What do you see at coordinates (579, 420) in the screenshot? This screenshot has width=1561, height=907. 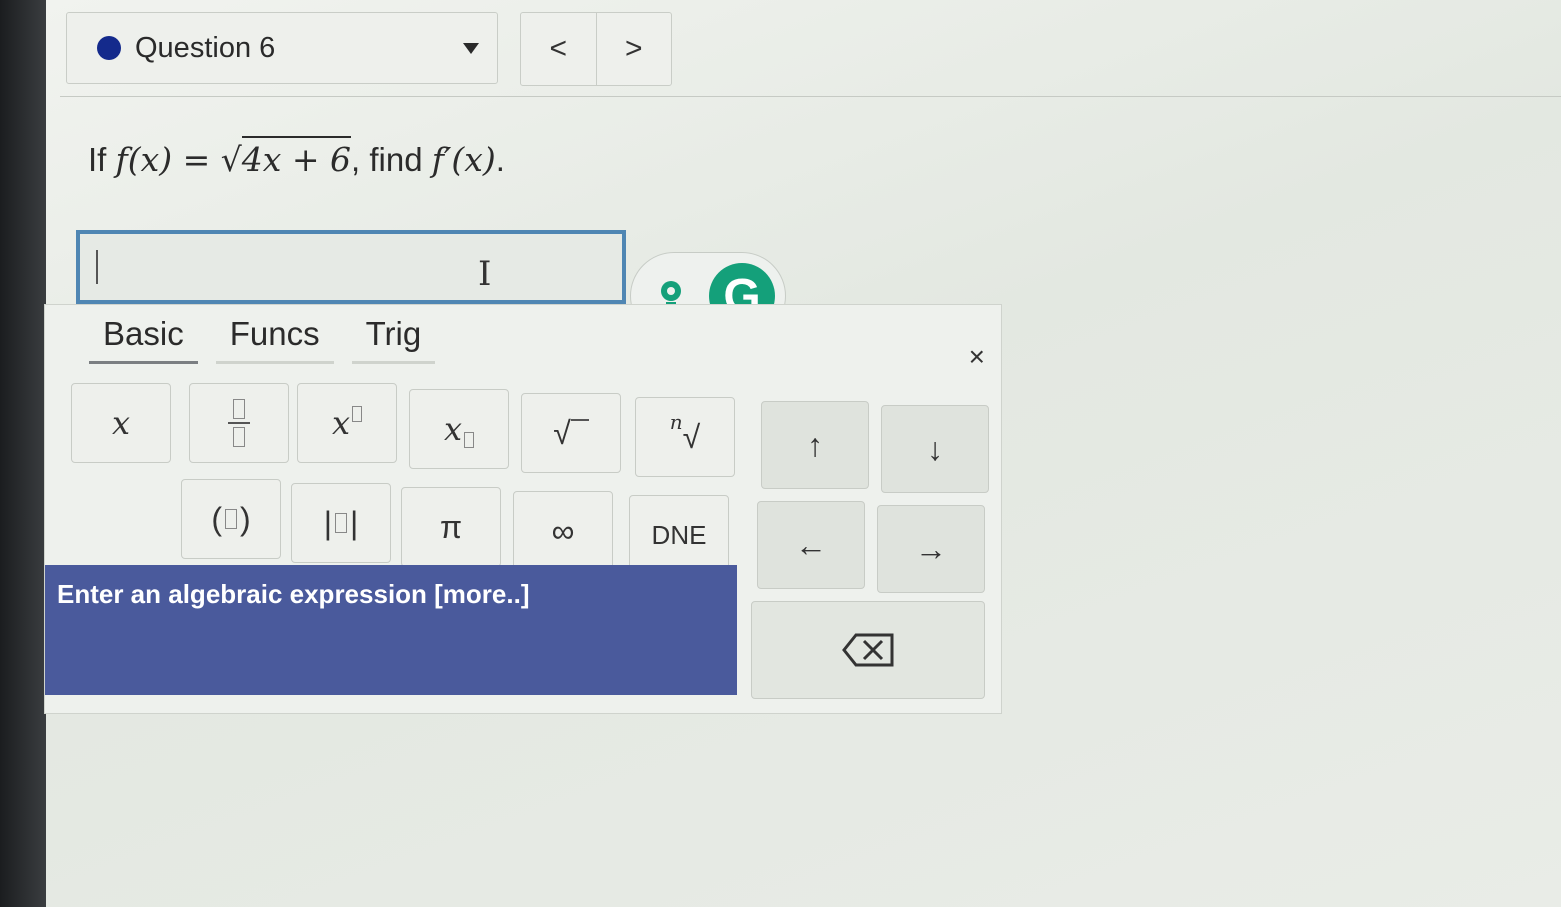 I see `sqrt-bar` at bounding box center [579, 420].